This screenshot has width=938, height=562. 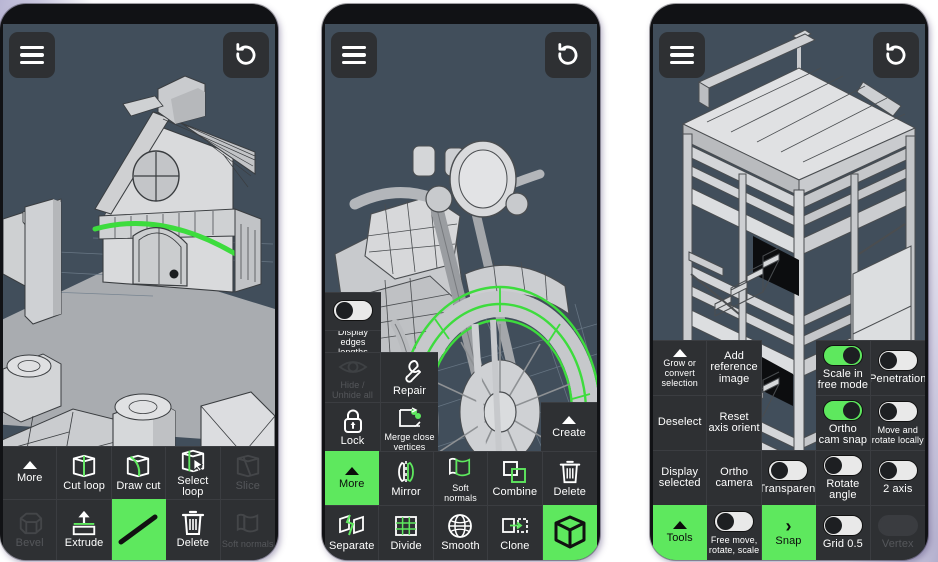 I want to click on tool-cut-loop: Cut loop, so click(x=84, y=472).